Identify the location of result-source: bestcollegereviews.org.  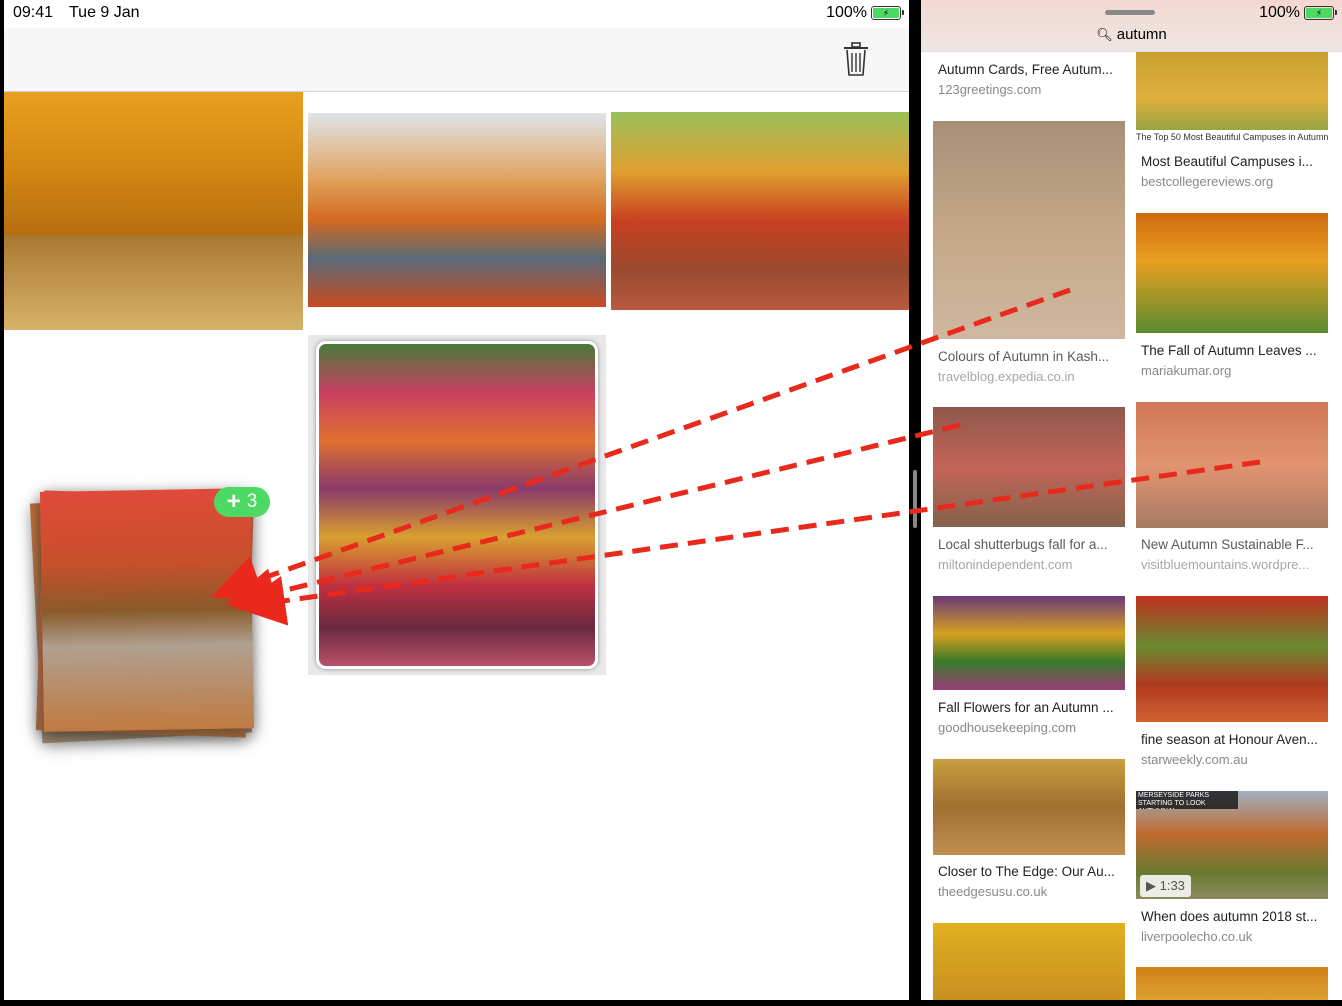
(1207, 181).